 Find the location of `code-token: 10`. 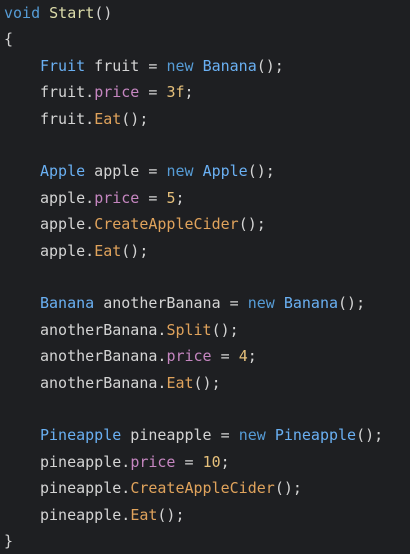

code-token: 10 is located at coordinates (211, 461).